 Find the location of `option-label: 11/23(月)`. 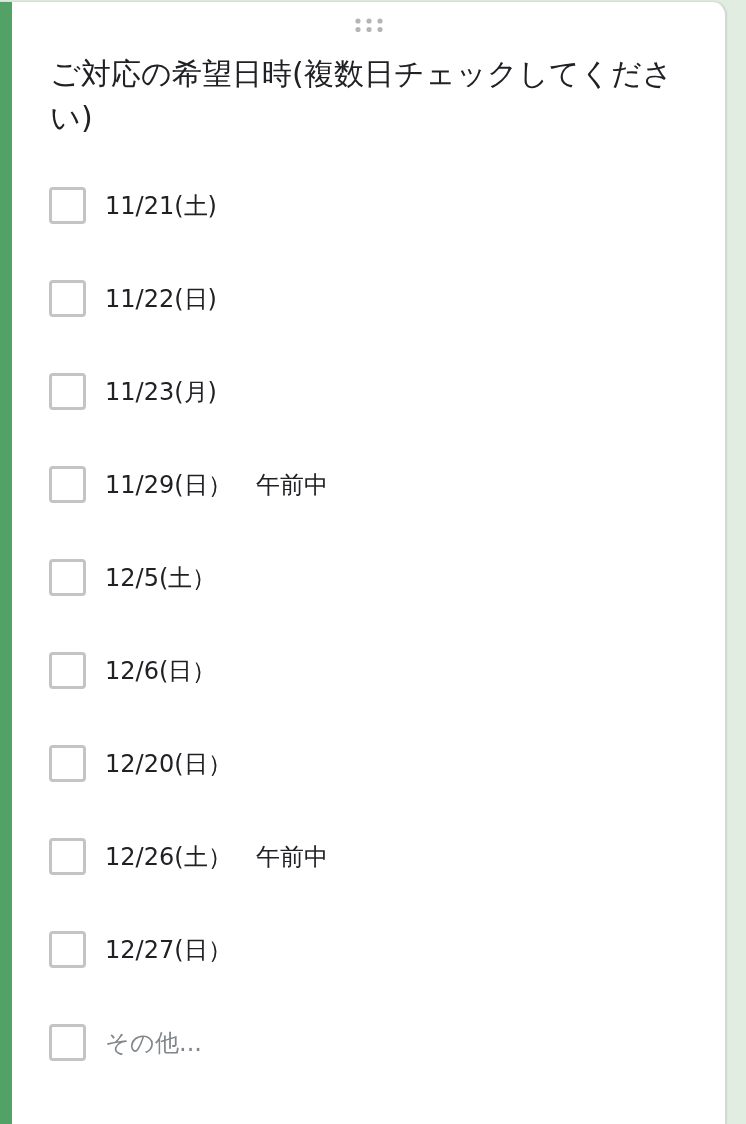

option-label: 11/23(月) is located at coordinates (161, 392).